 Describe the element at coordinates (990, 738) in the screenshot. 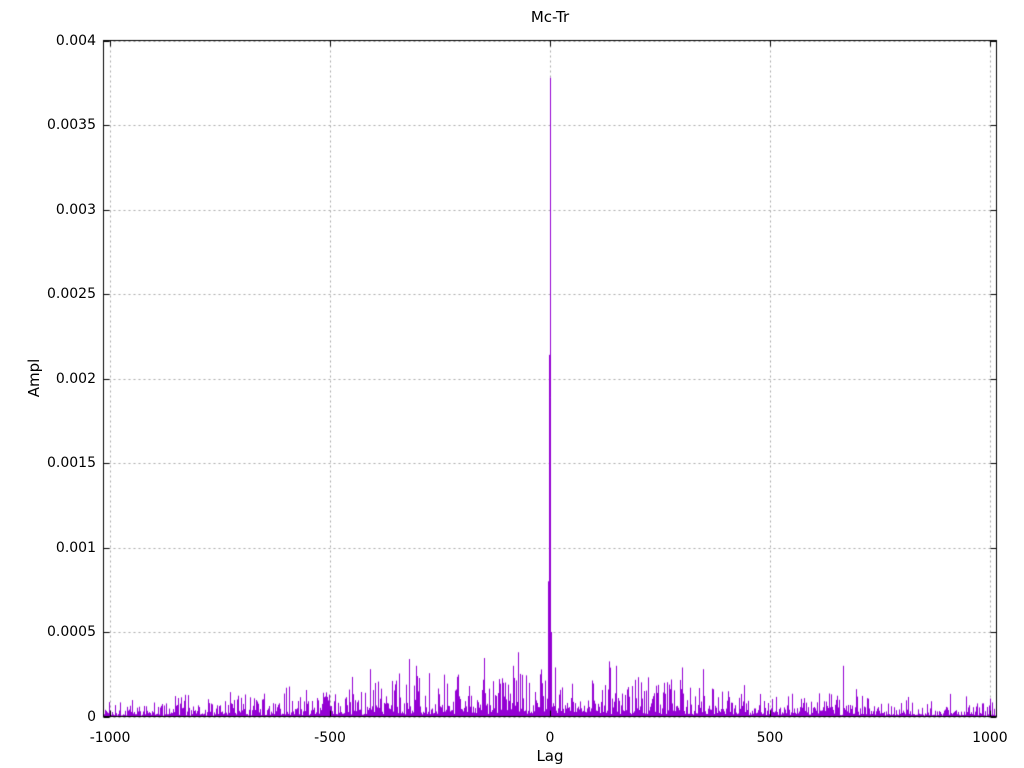

I see `x-tick-label: 1000` at that location.